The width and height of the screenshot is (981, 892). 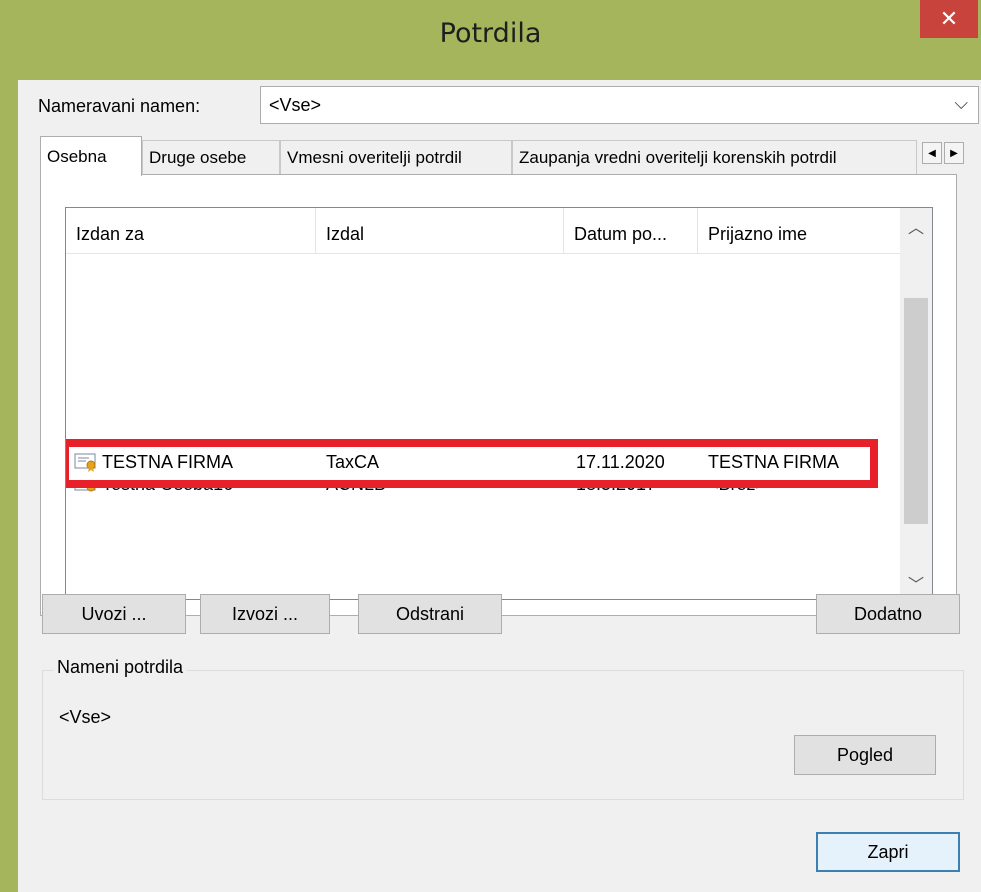 What do you see at coordinates (932, 153) in the screenshot?
I see `tab-scroll-left-icon: ◀` at bounding box center [932, 153].